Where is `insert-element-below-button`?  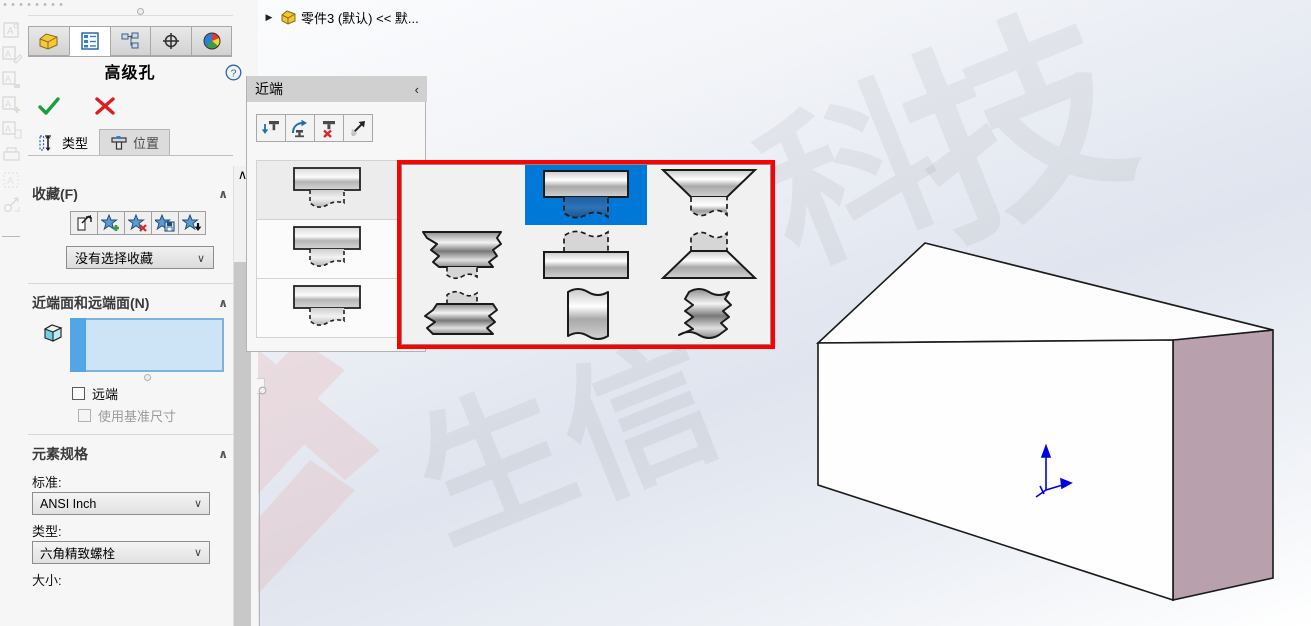
insert-element-below-button is located at coordinates (271, 128).